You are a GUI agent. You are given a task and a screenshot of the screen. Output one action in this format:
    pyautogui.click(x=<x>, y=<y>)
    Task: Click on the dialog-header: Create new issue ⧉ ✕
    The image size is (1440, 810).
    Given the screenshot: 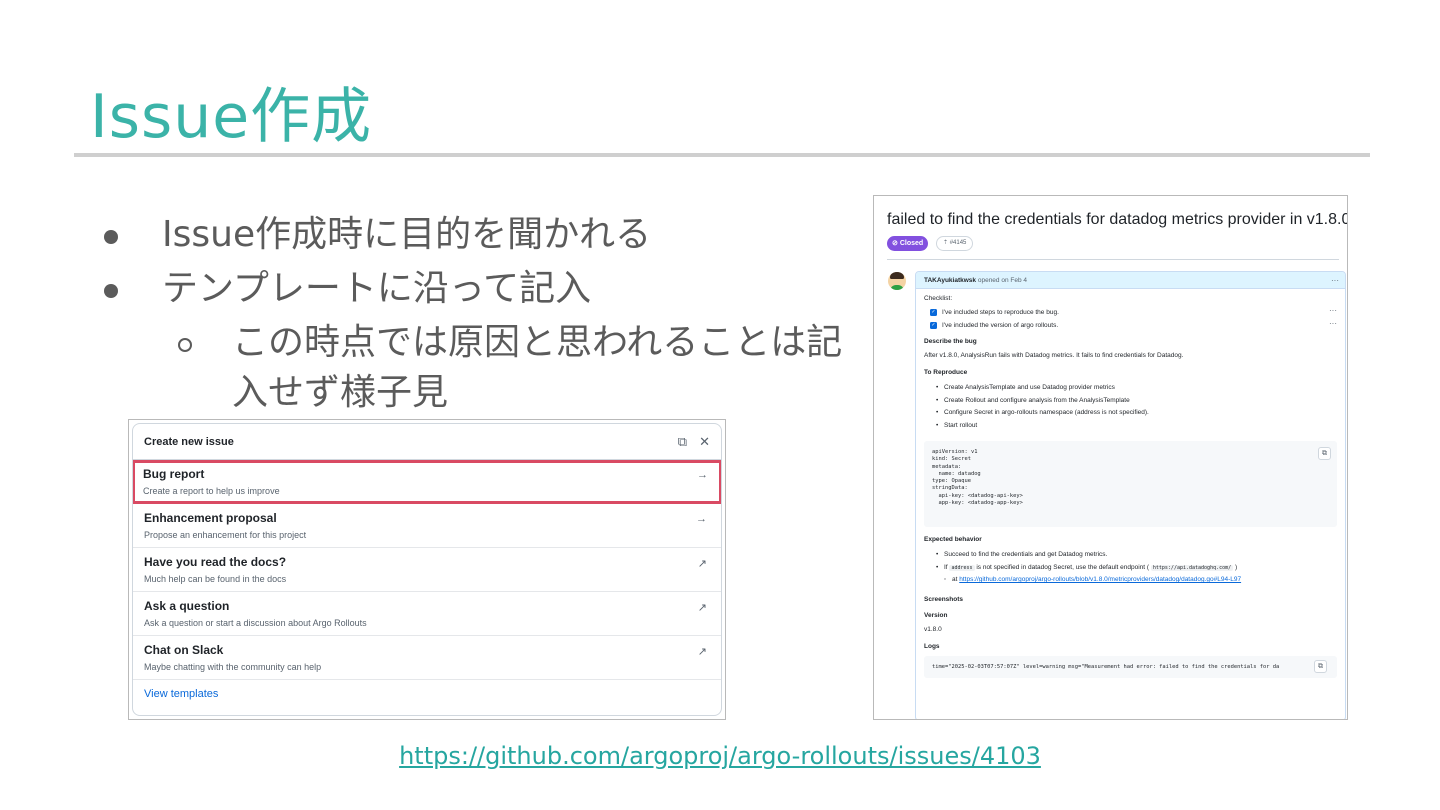 What is the action you would take?
    pyautogui.click(x=427, y=442)
    